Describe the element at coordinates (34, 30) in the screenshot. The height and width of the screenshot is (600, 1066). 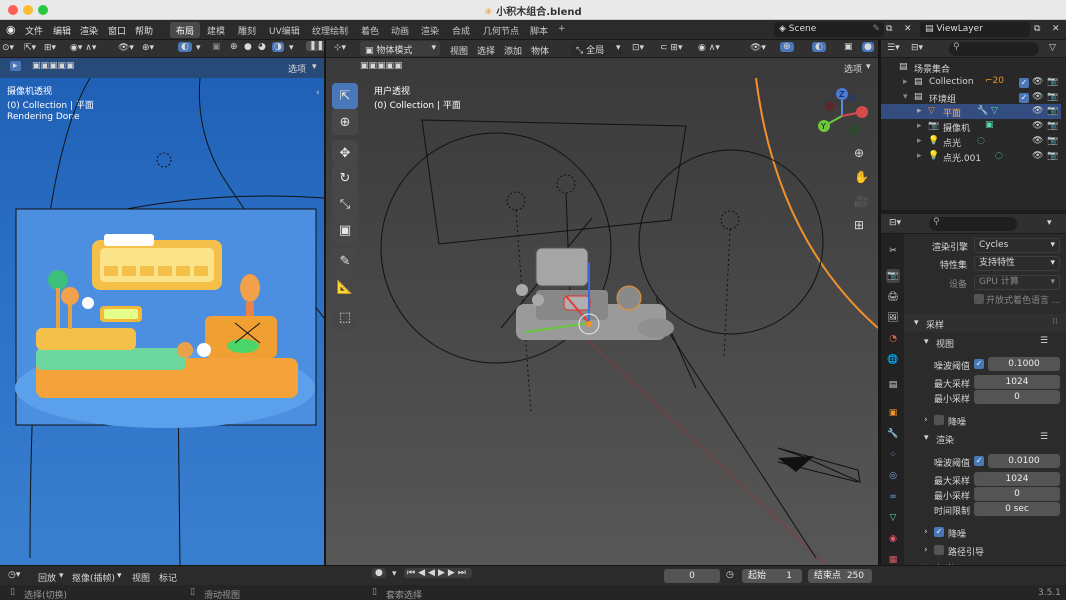
I see `menu-file: 文件` at that location.